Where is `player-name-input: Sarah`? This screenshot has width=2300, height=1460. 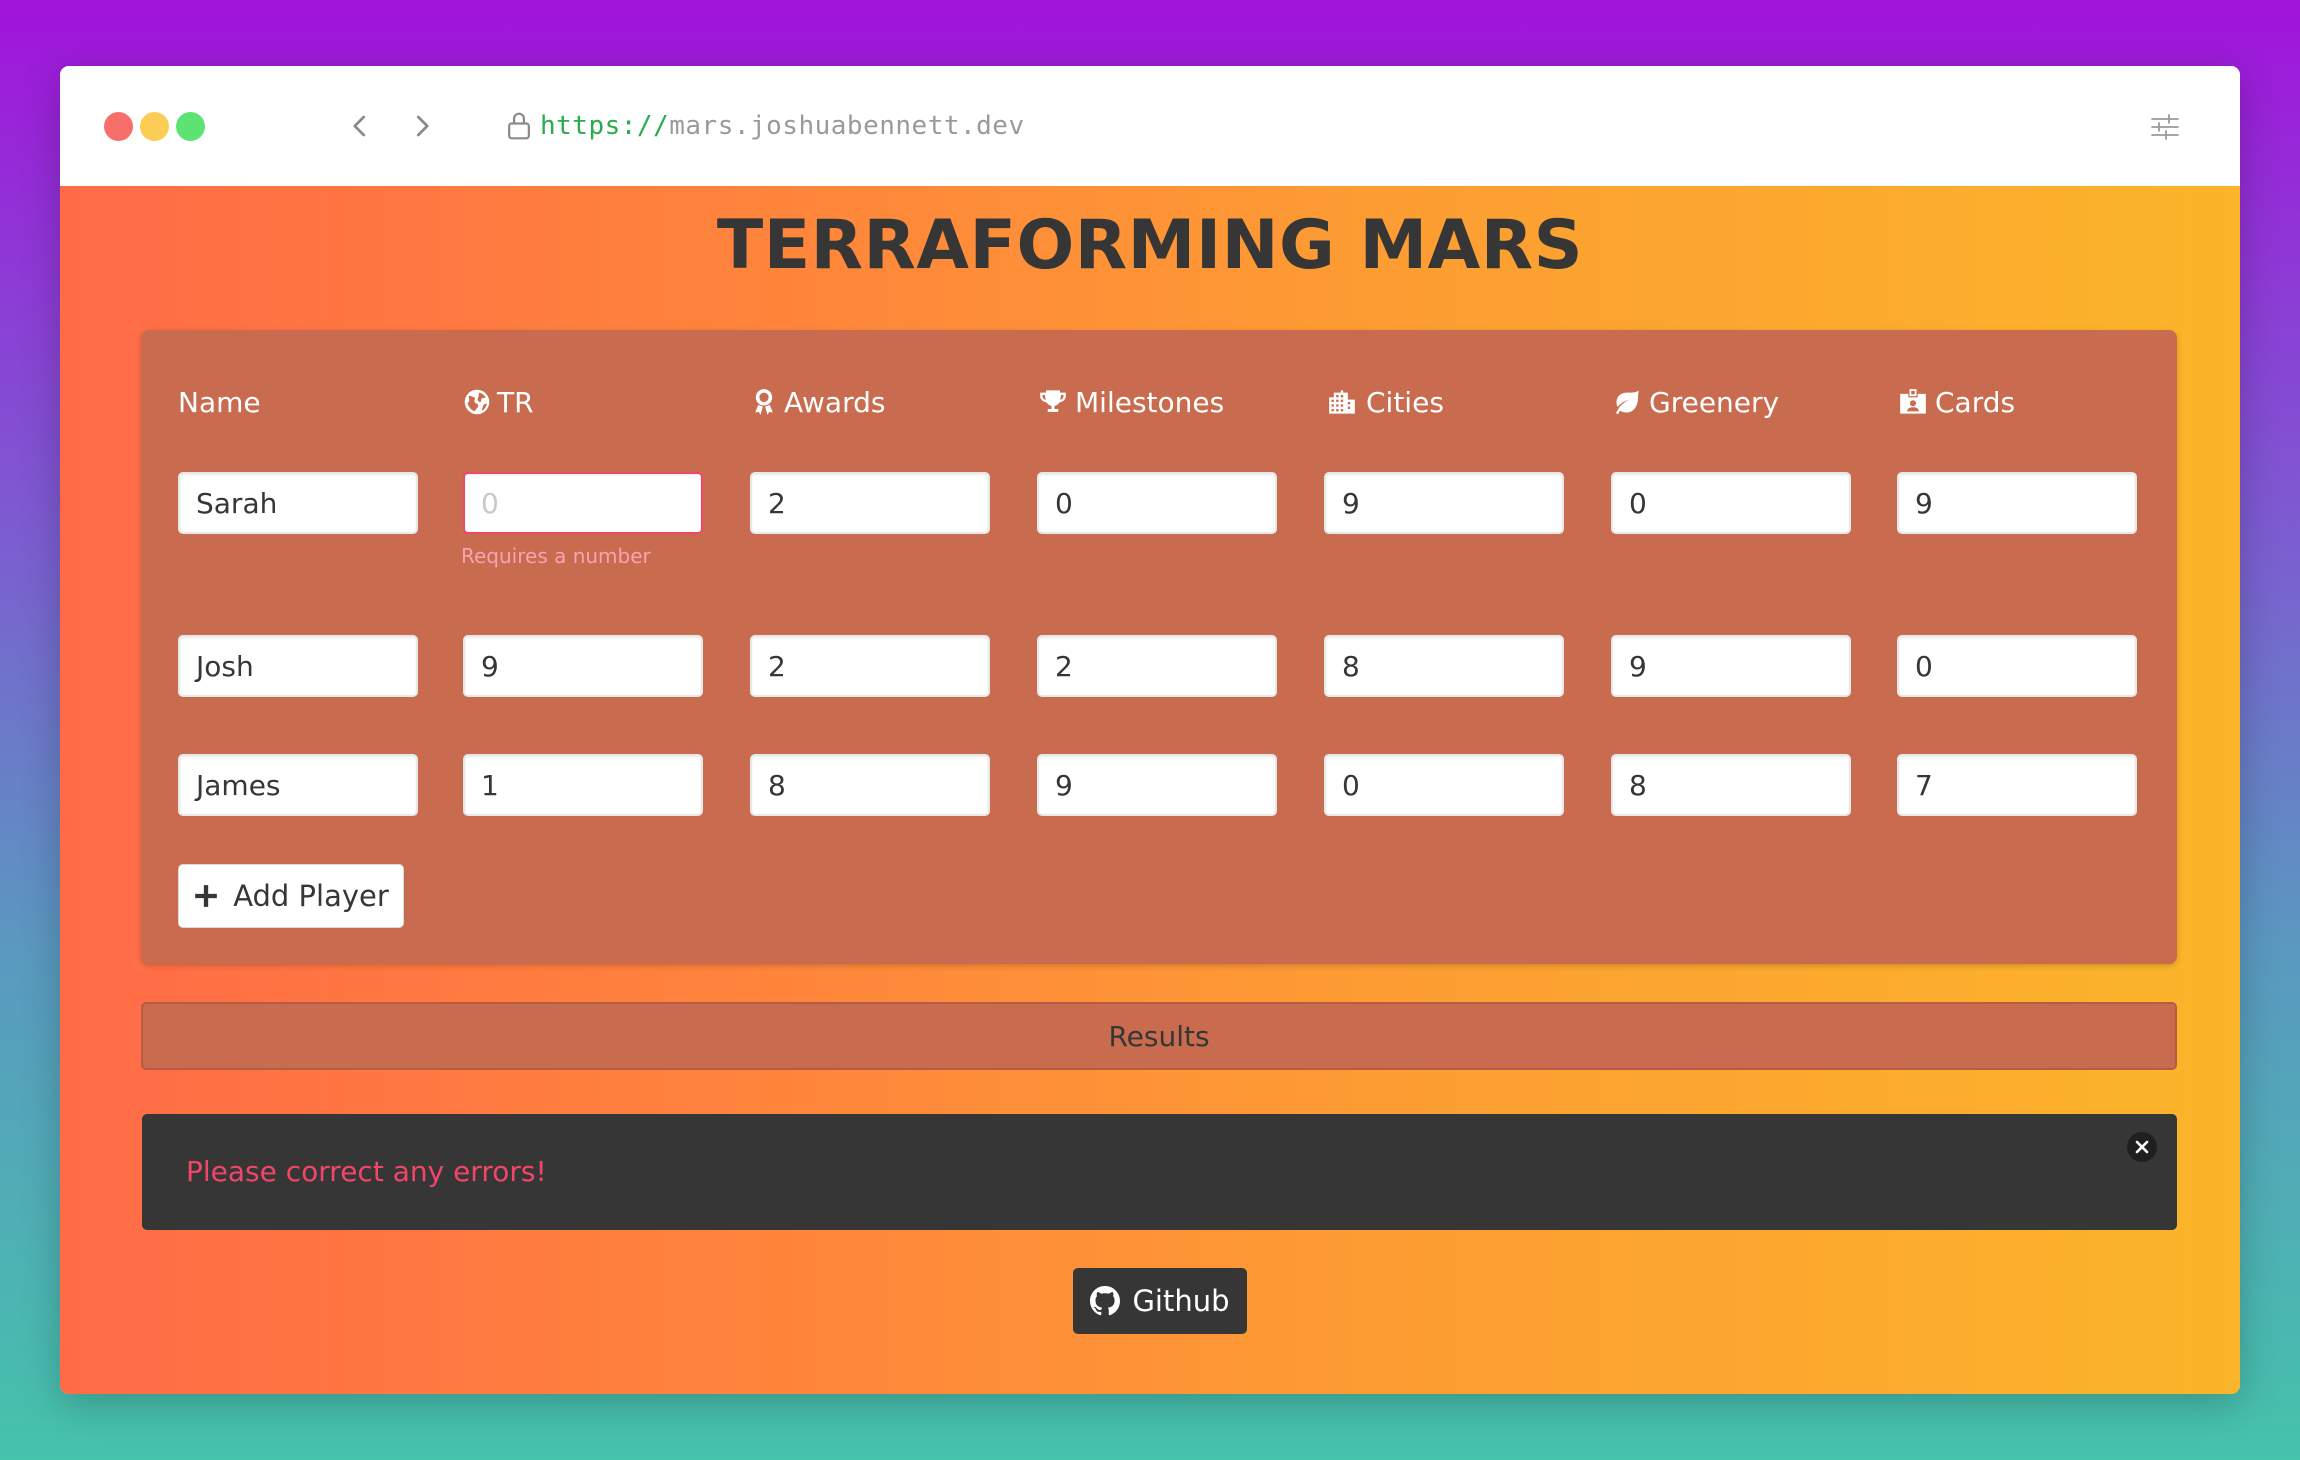
player-name-input: Sarah is located at coordinates (298, 503).